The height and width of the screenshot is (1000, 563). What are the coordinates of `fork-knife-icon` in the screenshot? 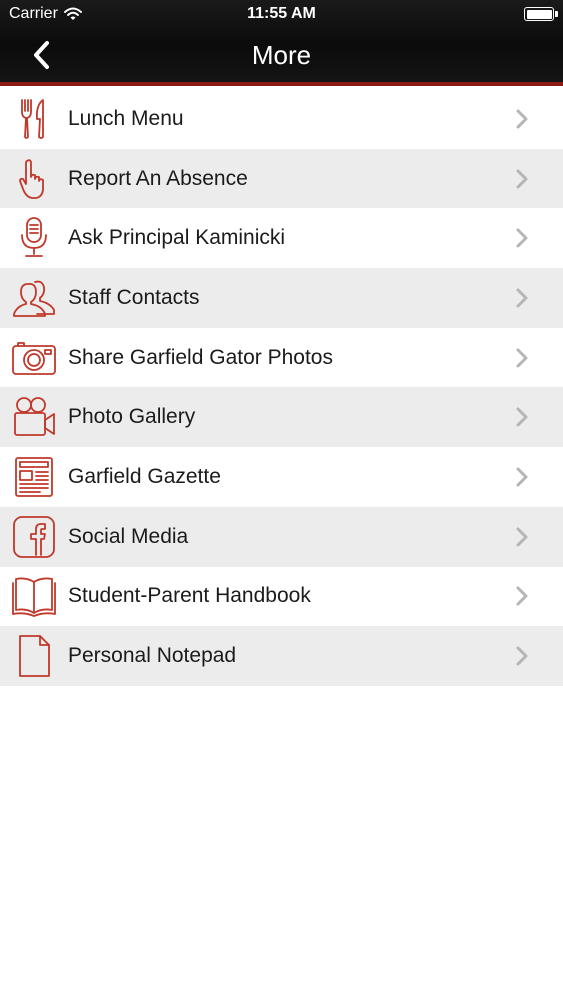 It's located at (32, 118).